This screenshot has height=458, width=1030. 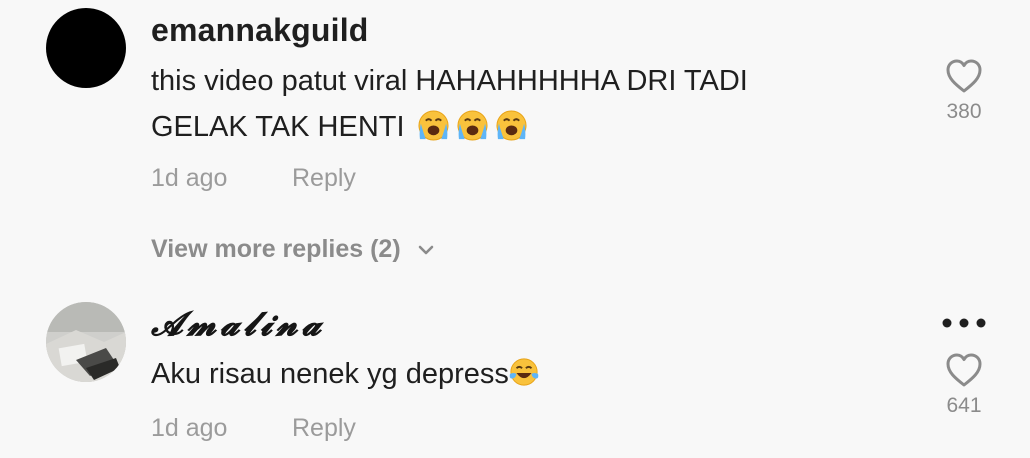 What do you see at coordinates (238, 324) in the screenshot?
I see `comment-username: 𝓐𝓶𝓪𝓵𝓲𝓷𝓪` at bounding box center [238, 324].